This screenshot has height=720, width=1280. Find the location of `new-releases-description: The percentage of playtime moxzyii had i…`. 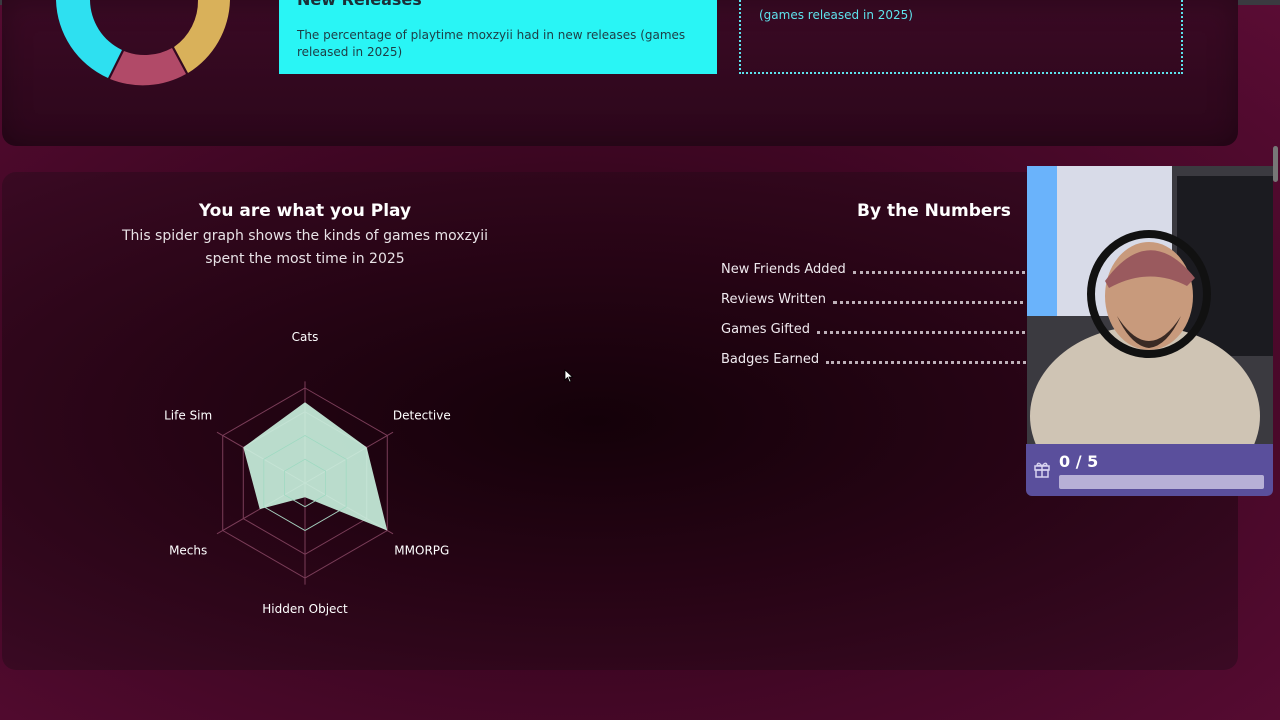

new-releases-description: The percentage of playtime moxzyii had i… is located at coordinates (491, 43).